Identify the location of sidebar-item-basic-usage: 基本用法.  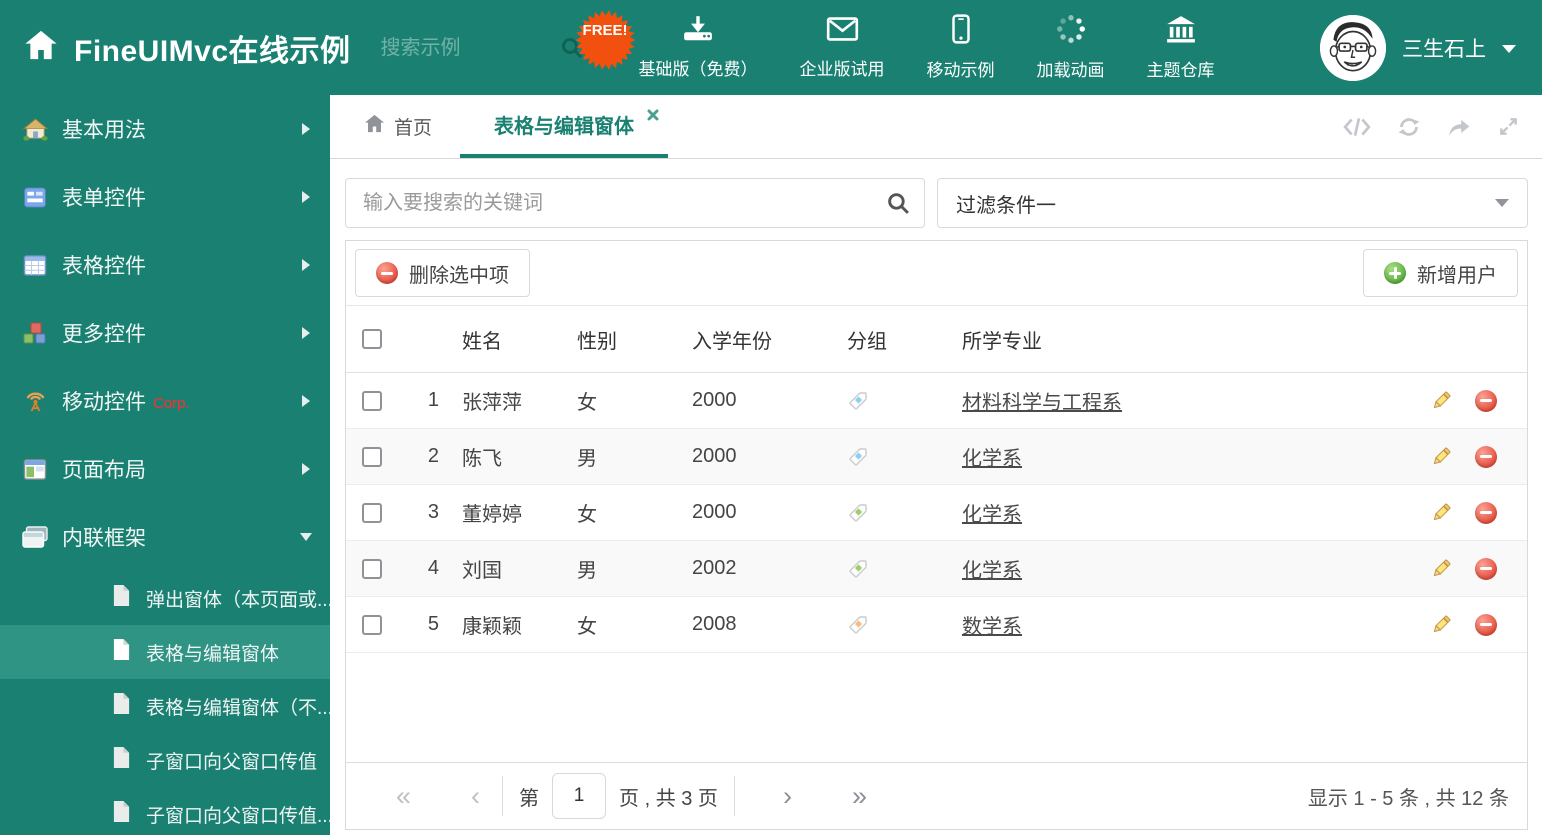
(165, 129).